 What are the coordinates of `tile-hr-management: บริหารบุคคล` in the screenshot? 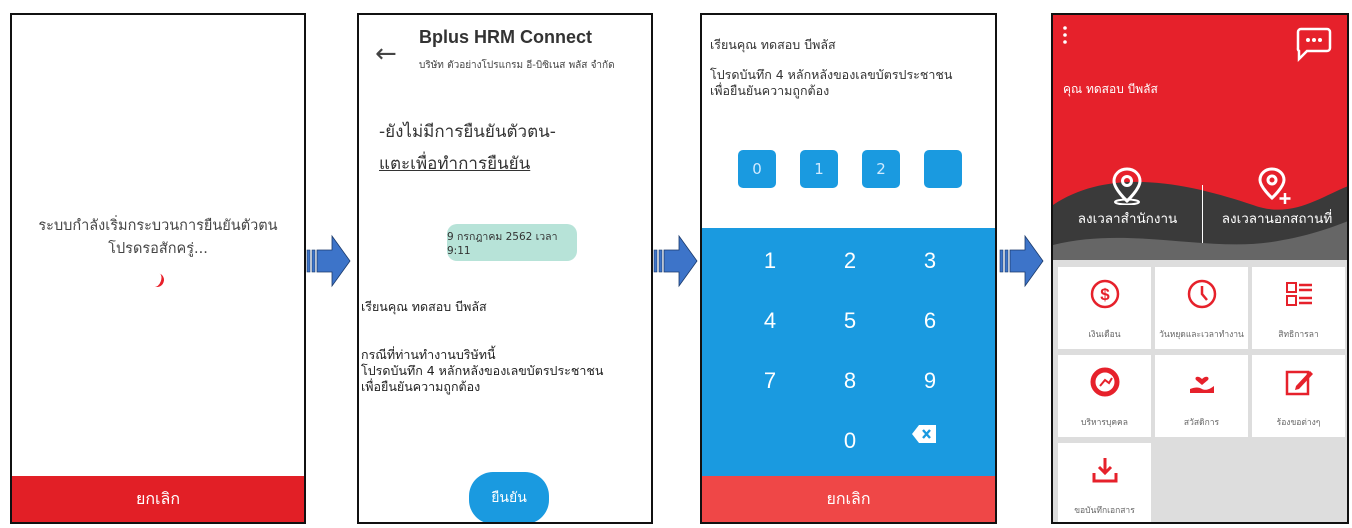 It's located at (1104, 396).